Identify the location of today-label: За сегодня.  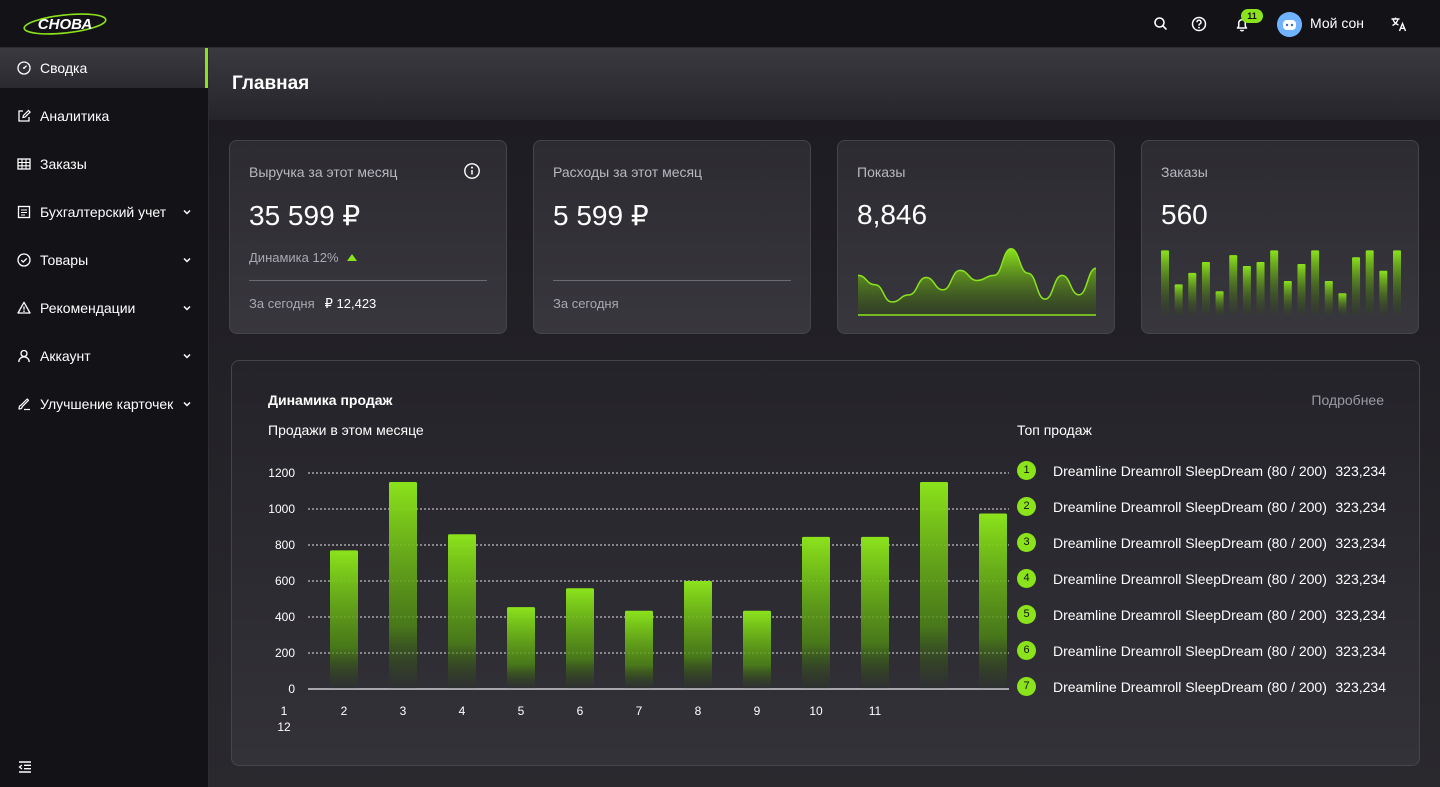
(586, 303).